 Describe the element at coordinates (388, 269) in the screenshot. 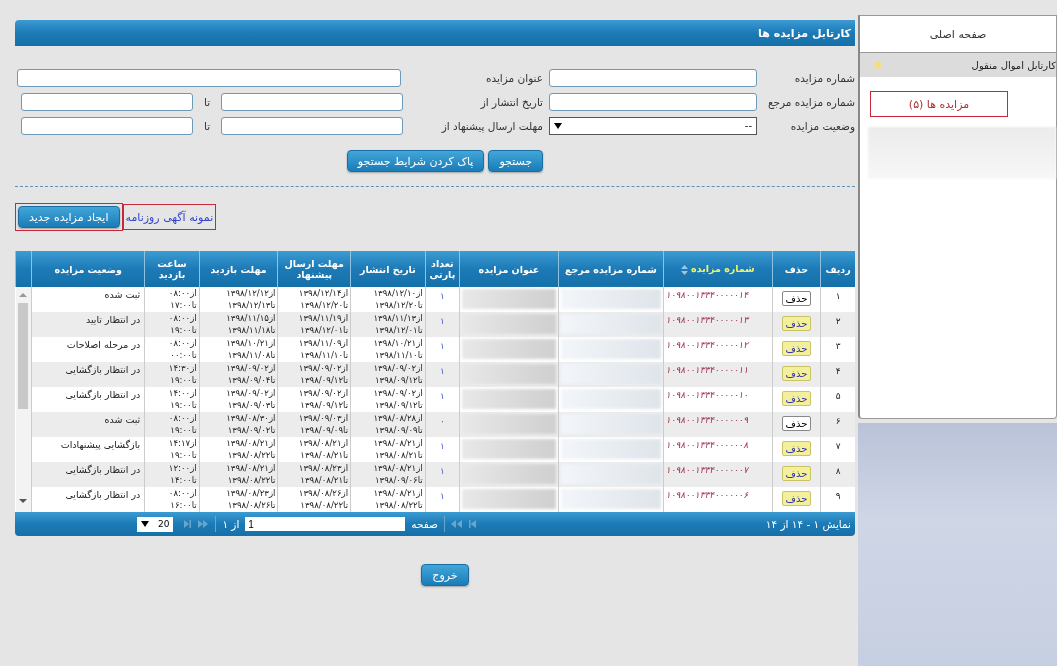

I see `column-header: تاریخ انتشار` at that location.